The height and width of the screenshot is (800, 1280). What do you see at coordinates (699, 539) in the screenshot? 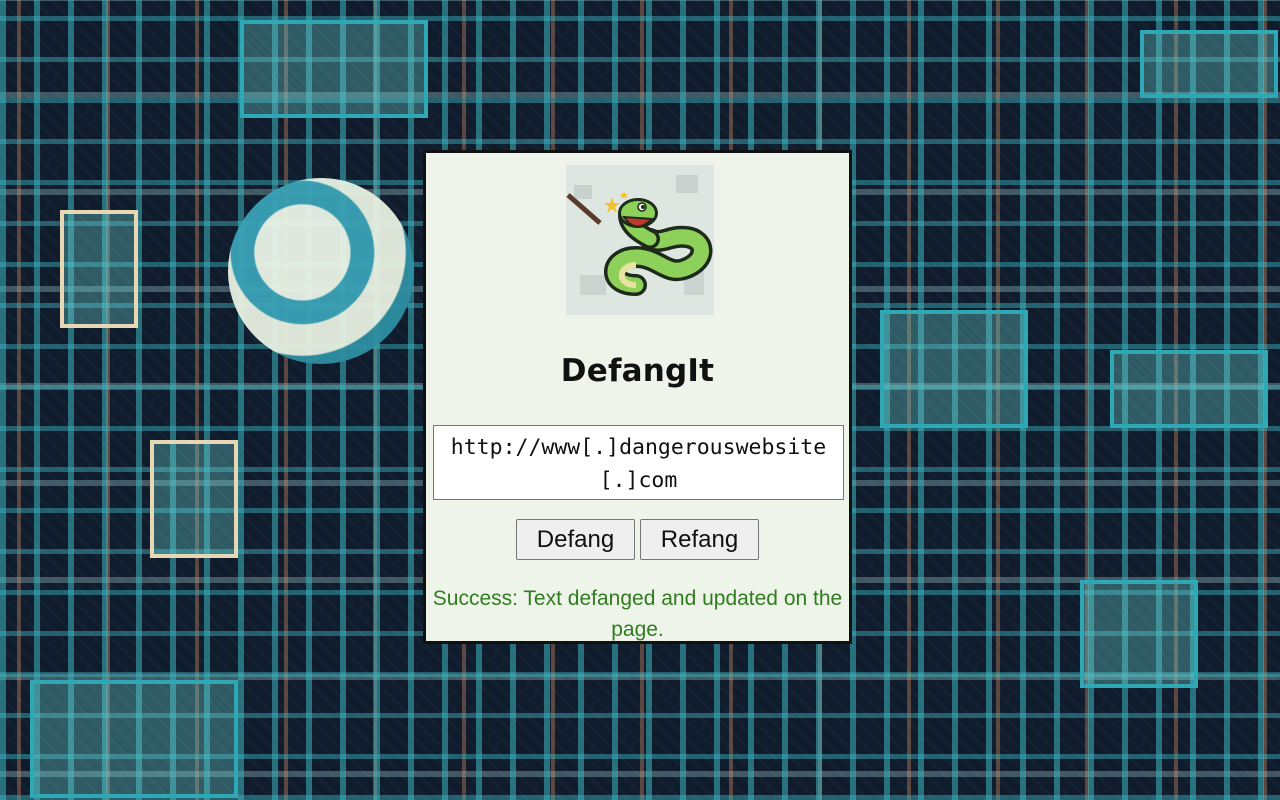
I see `refang-button: Refang` at bounding box center [699, 539].